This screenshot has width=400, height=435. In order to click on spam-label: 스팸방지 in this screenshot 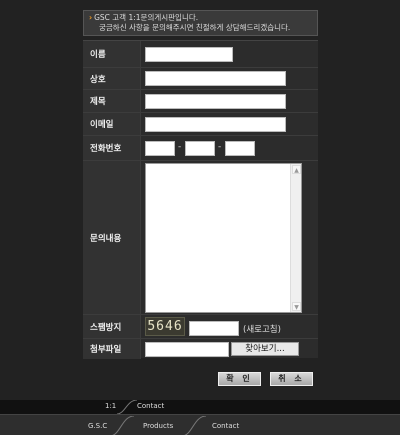, I will do `click(112, 326)`.